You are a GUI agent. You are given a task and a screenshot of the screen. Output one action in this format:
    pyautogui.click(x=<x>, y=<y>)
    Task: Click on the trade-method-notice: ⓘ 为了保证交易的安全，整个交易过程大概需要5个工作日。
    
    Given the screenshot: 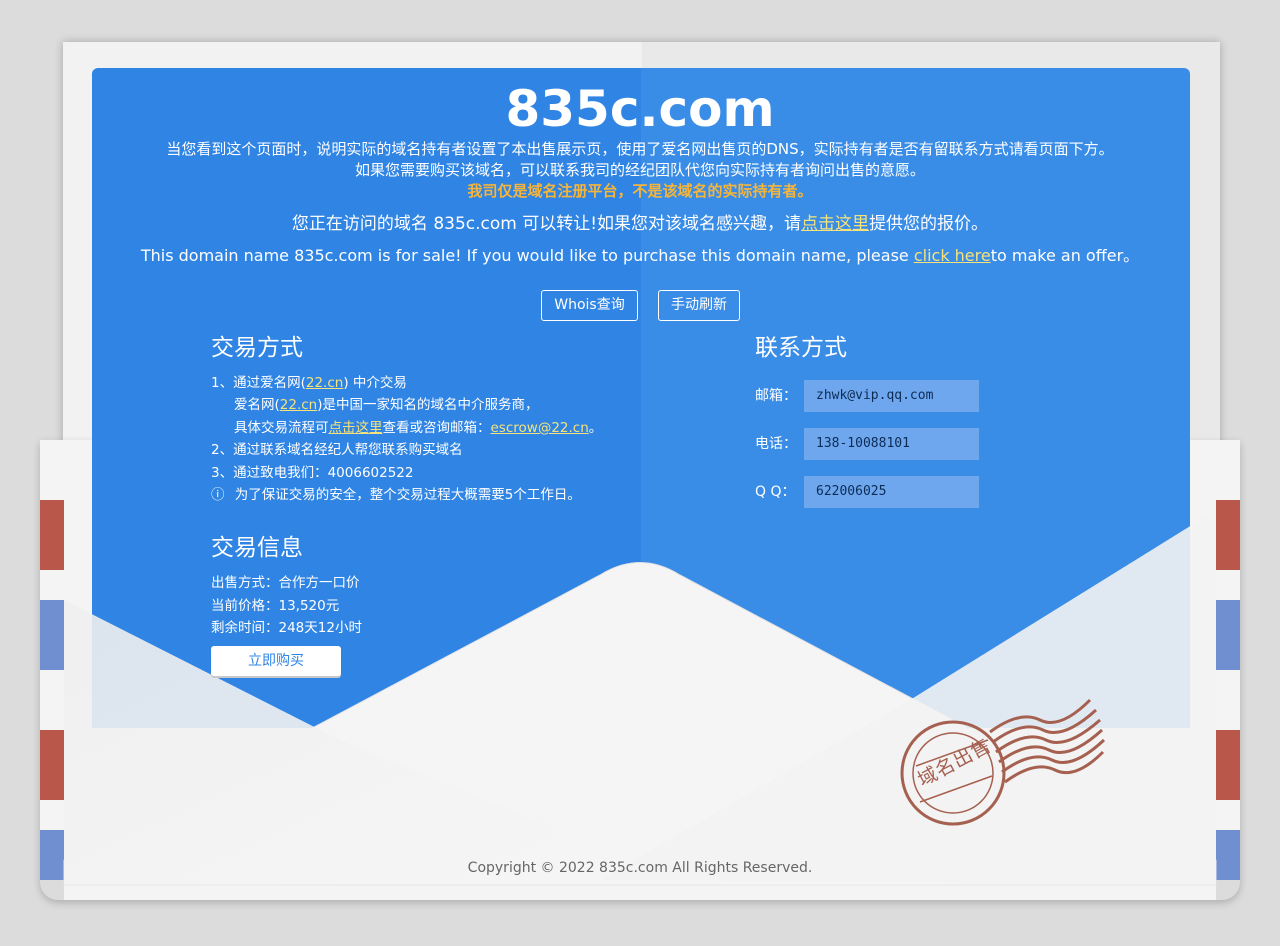 What is the action you would take?
    pyautogui.click(x=396, y=495)
    